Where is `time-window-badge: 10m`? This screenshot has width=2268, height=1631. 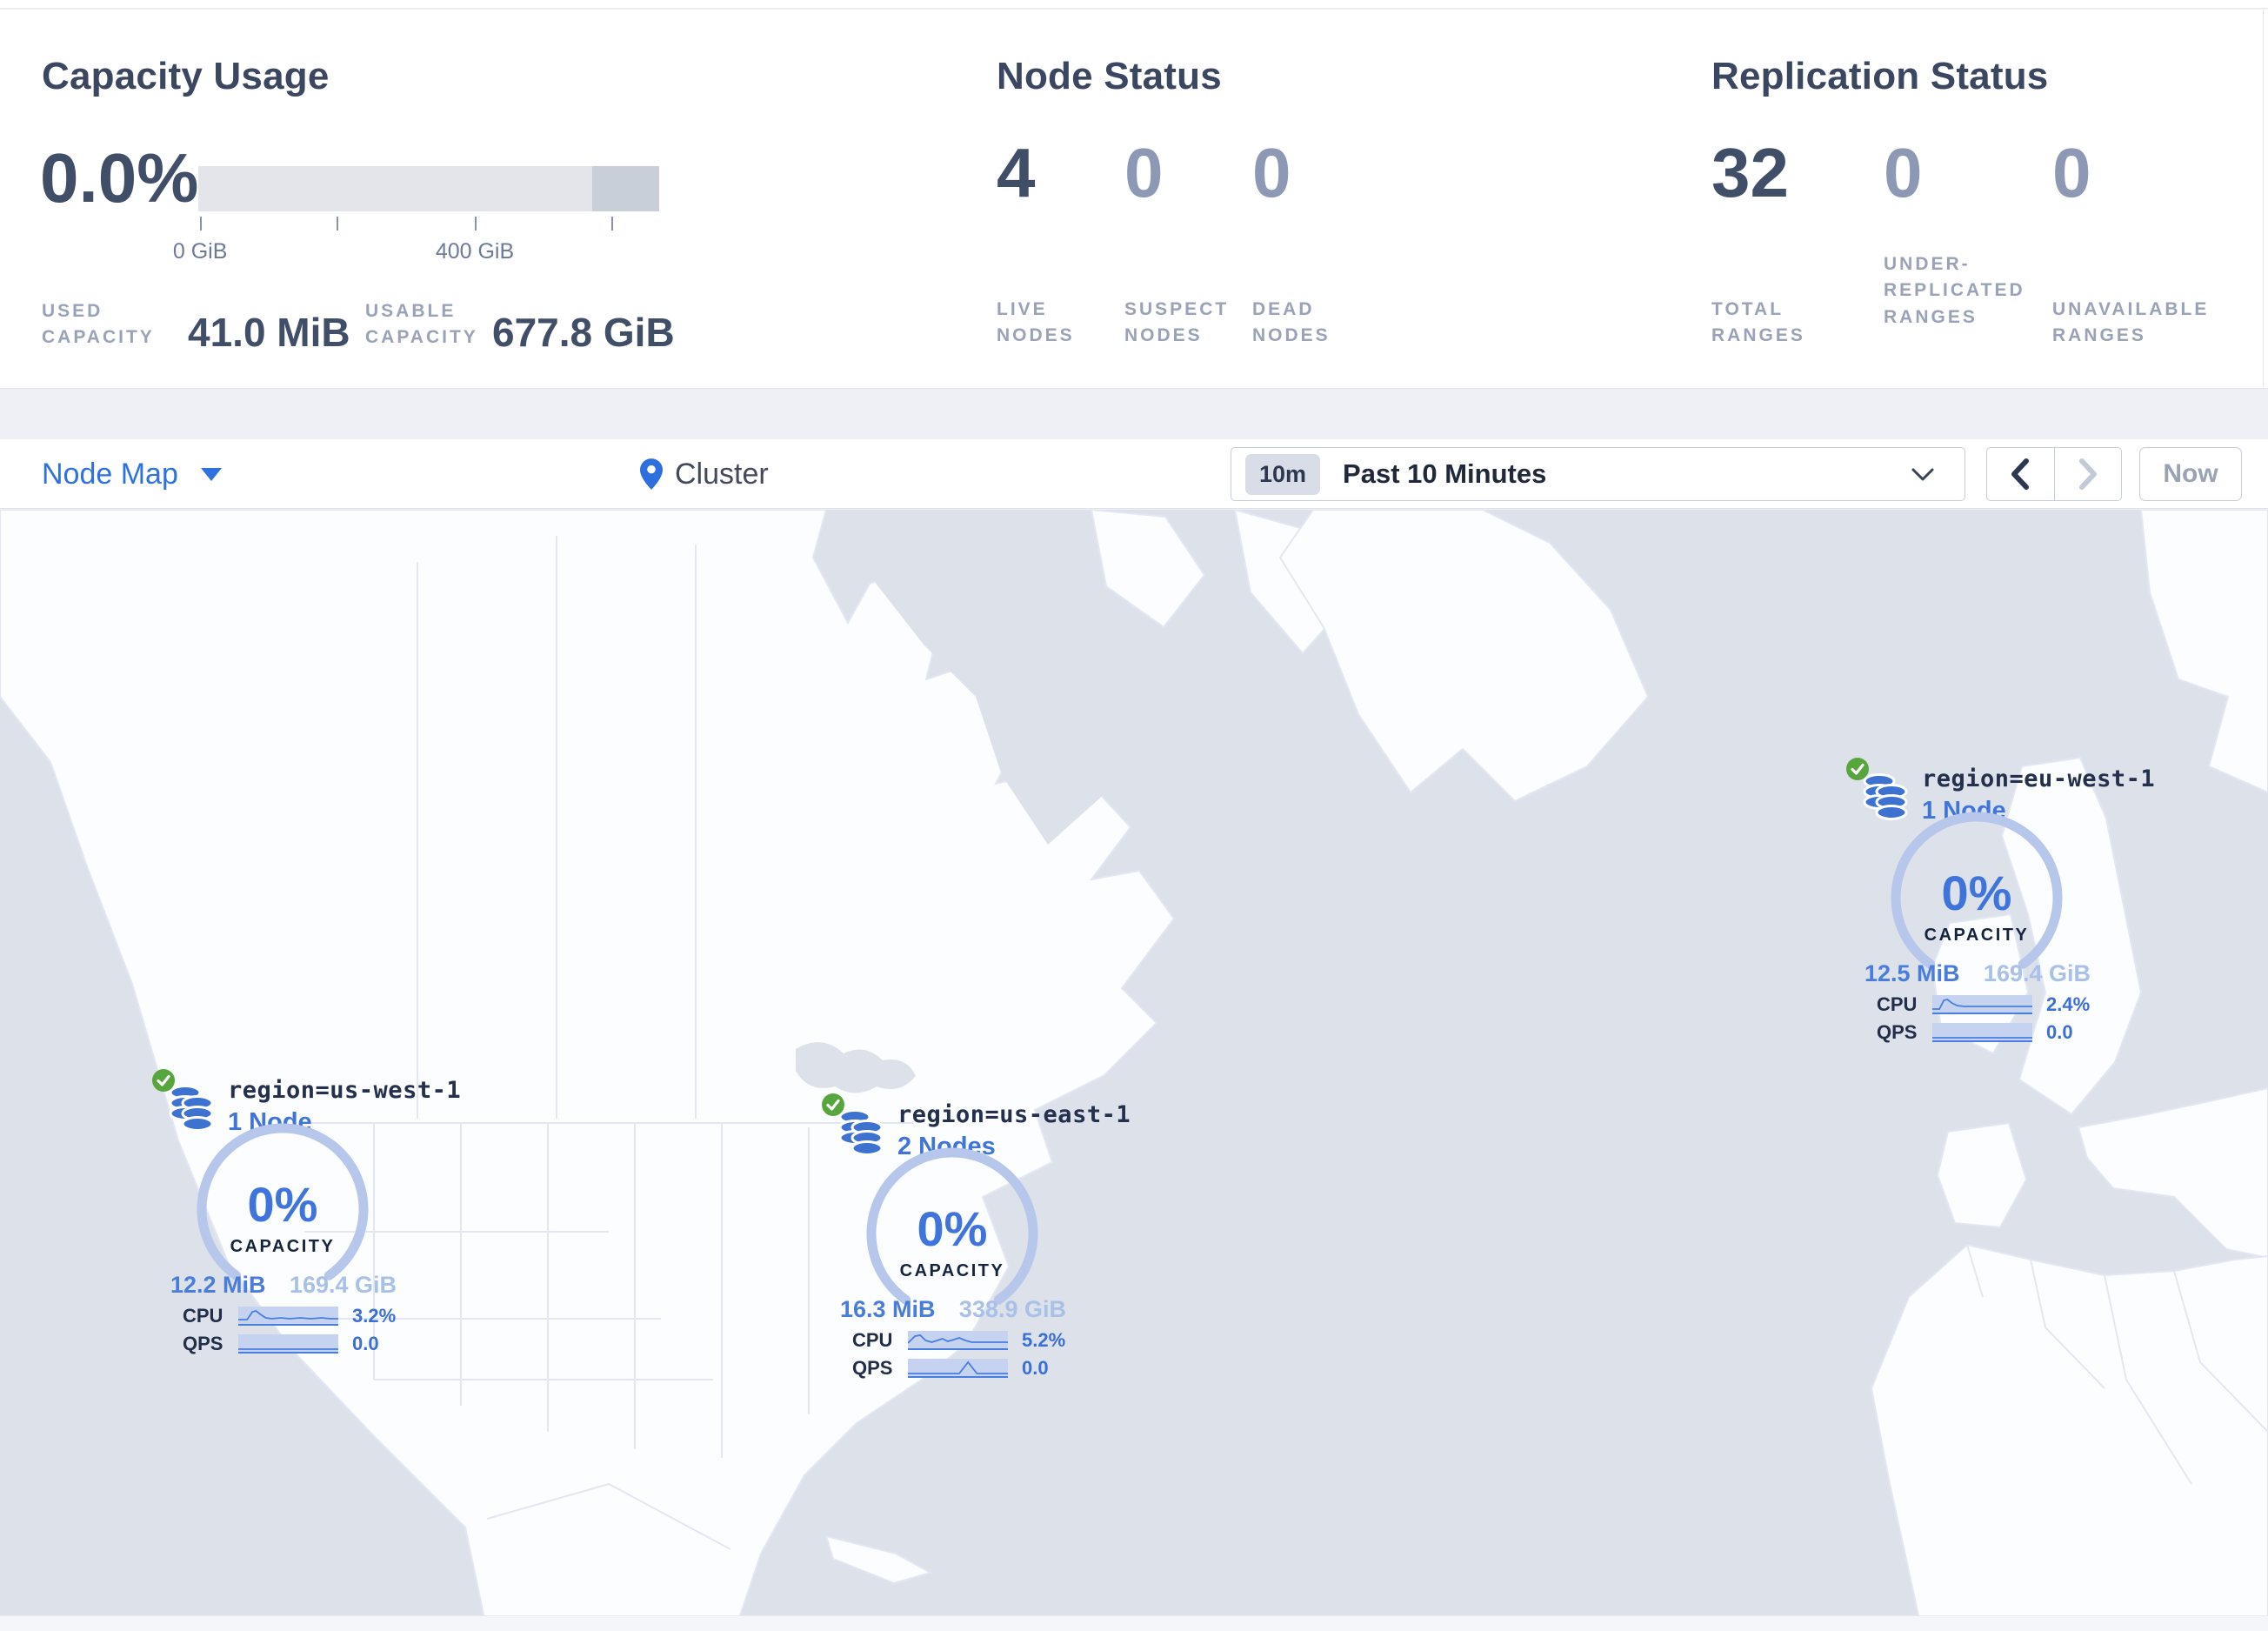
time-window-badge: 10m is located at coordinates (1283, 474).